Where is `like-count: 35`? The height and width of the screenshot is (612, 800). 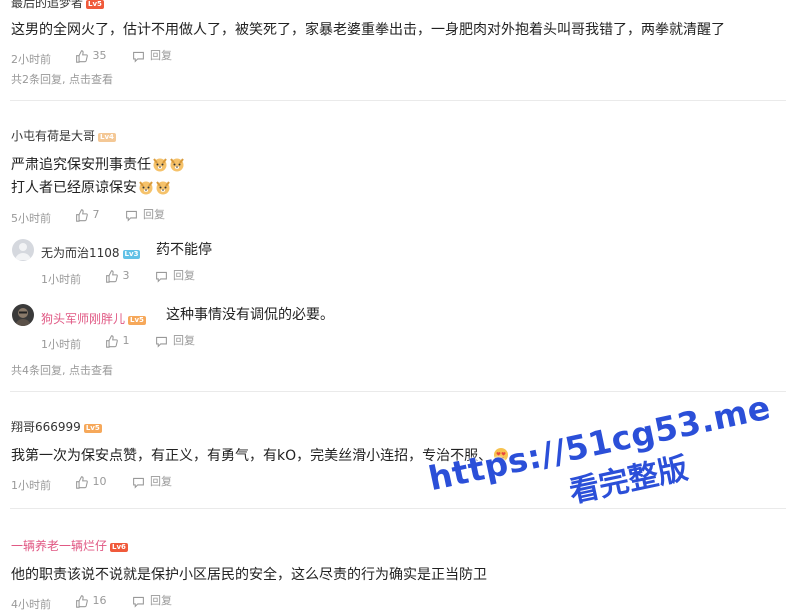
like-count: 35 is located at coordinates (99, 55).